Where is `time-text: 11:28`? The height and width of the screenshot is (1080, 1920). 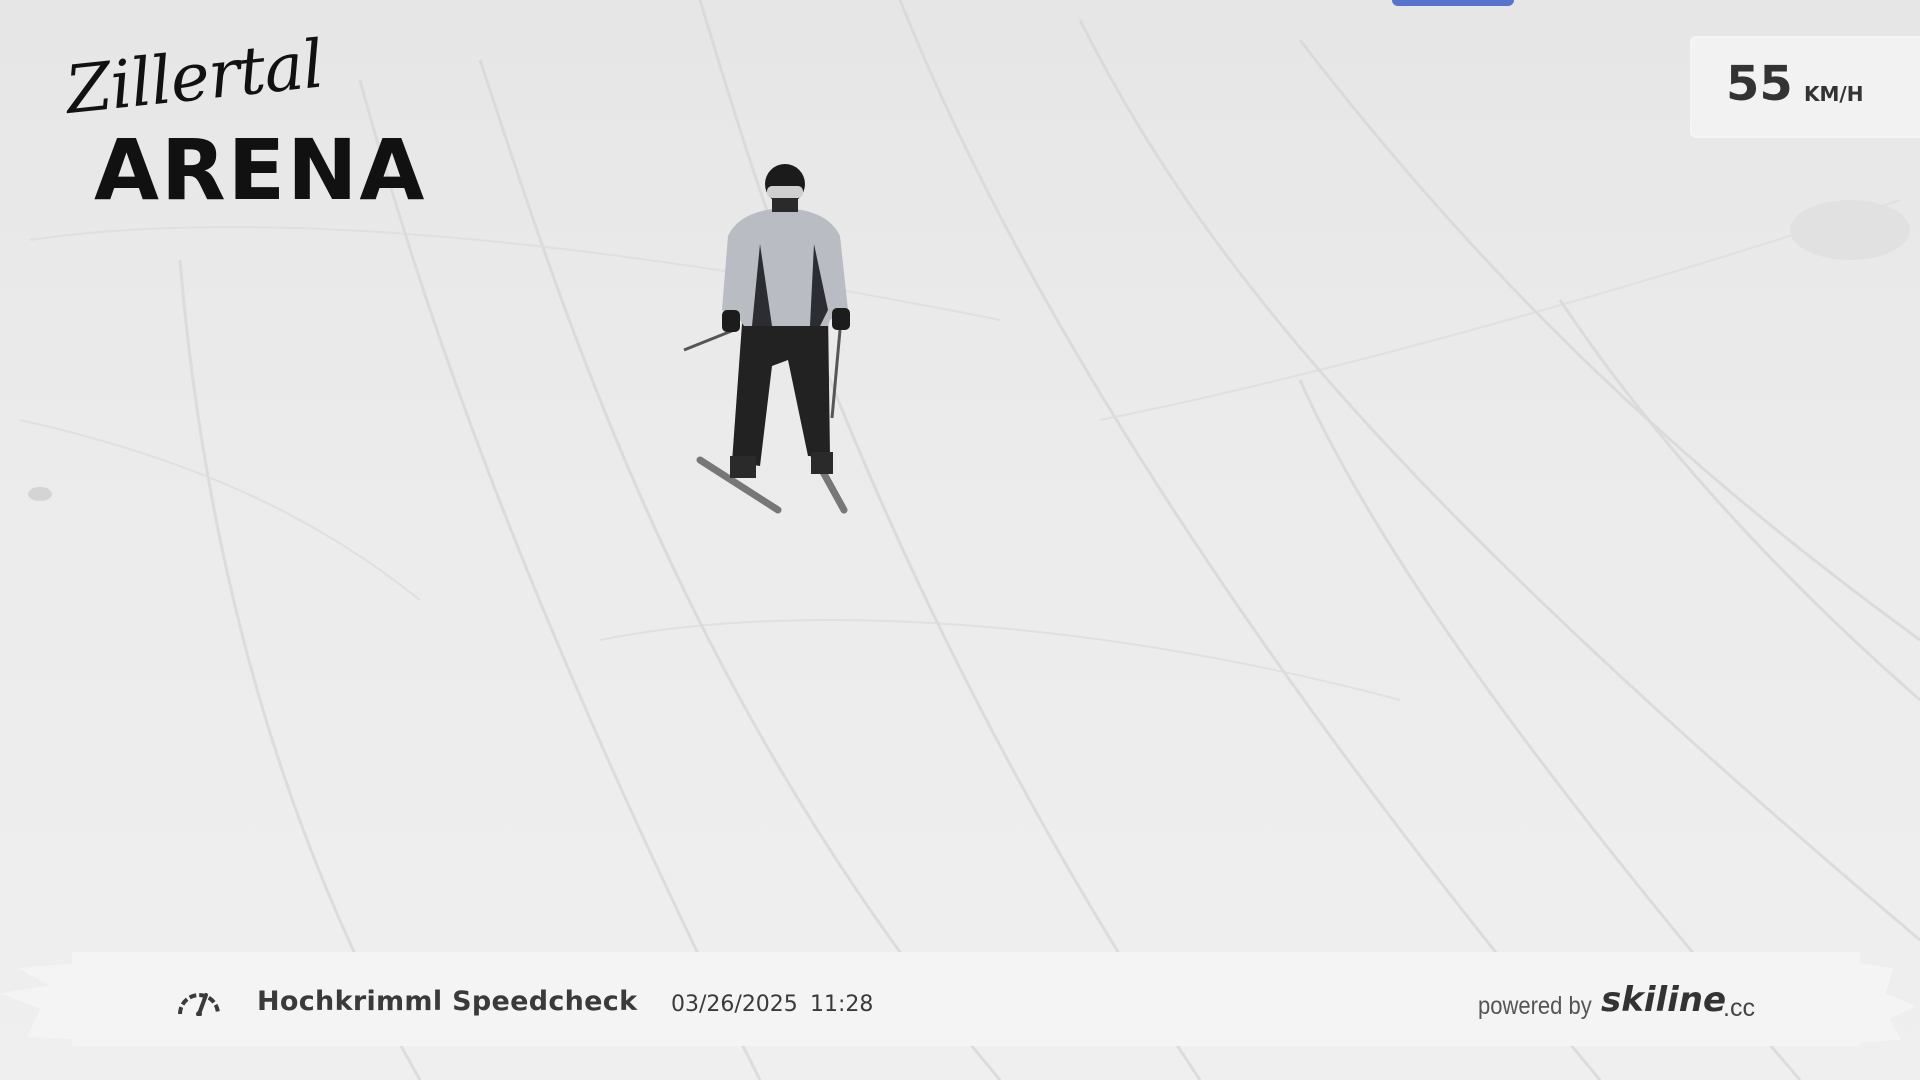 time-text: 11:28 is located at coordinates (842, 1004).